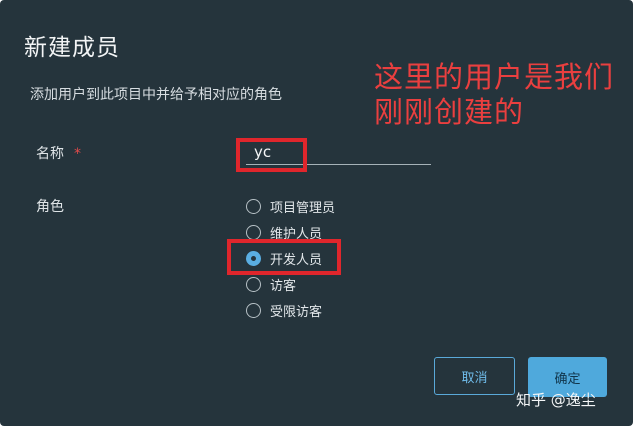  What do you see at coordinates (77, 154) in the screenshot?
I see `required-mark: *` at bounding box center [77, 154].